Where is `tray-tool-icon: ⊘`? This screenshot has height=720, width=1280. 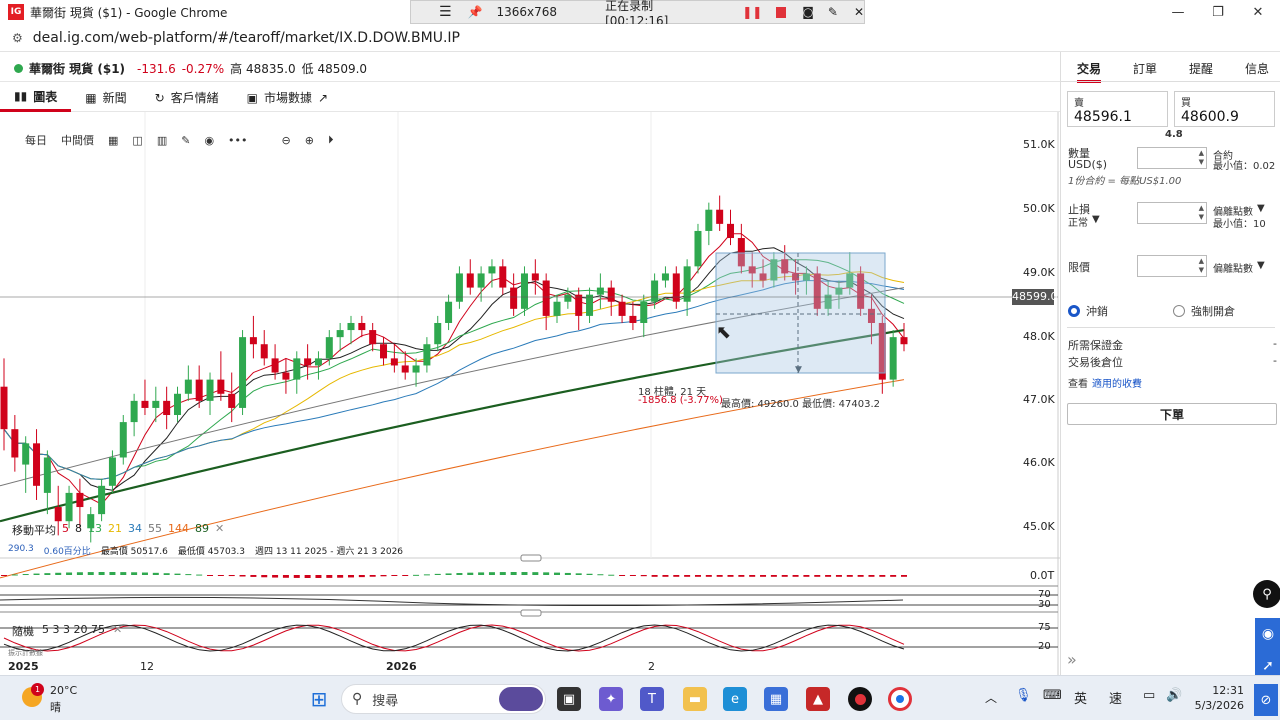 tray-tool-icon: ⊘ is located at coordinates (1266, 700).